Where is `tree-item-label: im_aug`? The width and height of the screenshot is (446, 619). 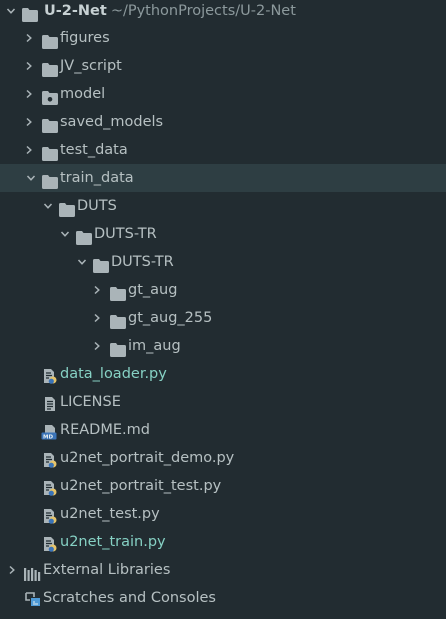
tree-item-label: im_aug is located at coordinates (154, 346).